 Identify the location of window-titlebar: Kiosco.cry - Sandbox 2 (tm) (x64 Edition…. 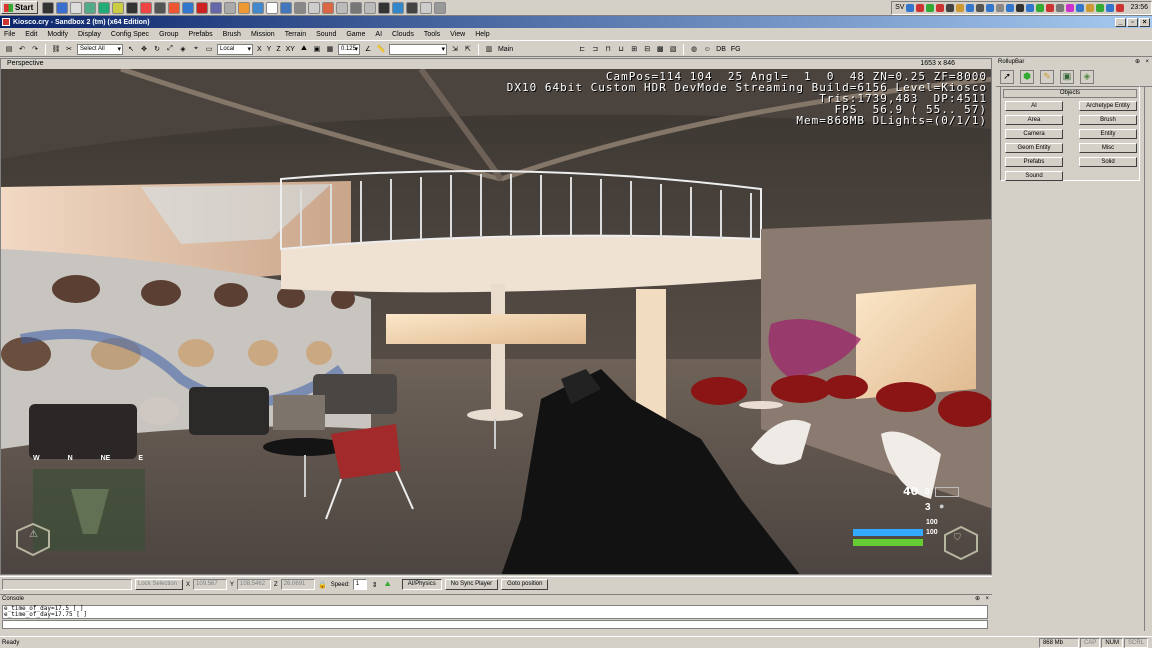
(576, 22).